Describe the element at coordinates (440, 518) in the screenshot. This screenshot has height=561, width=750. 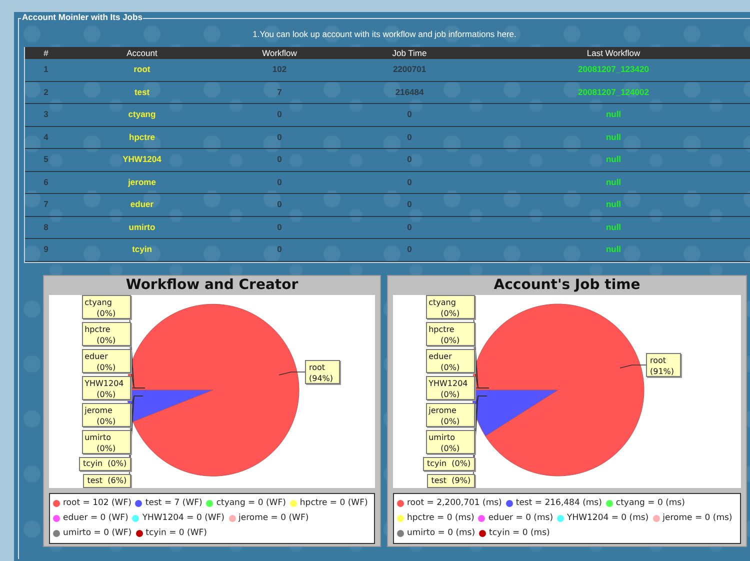
I see `legend-label: hpctre = 0 (ms)` at that location.